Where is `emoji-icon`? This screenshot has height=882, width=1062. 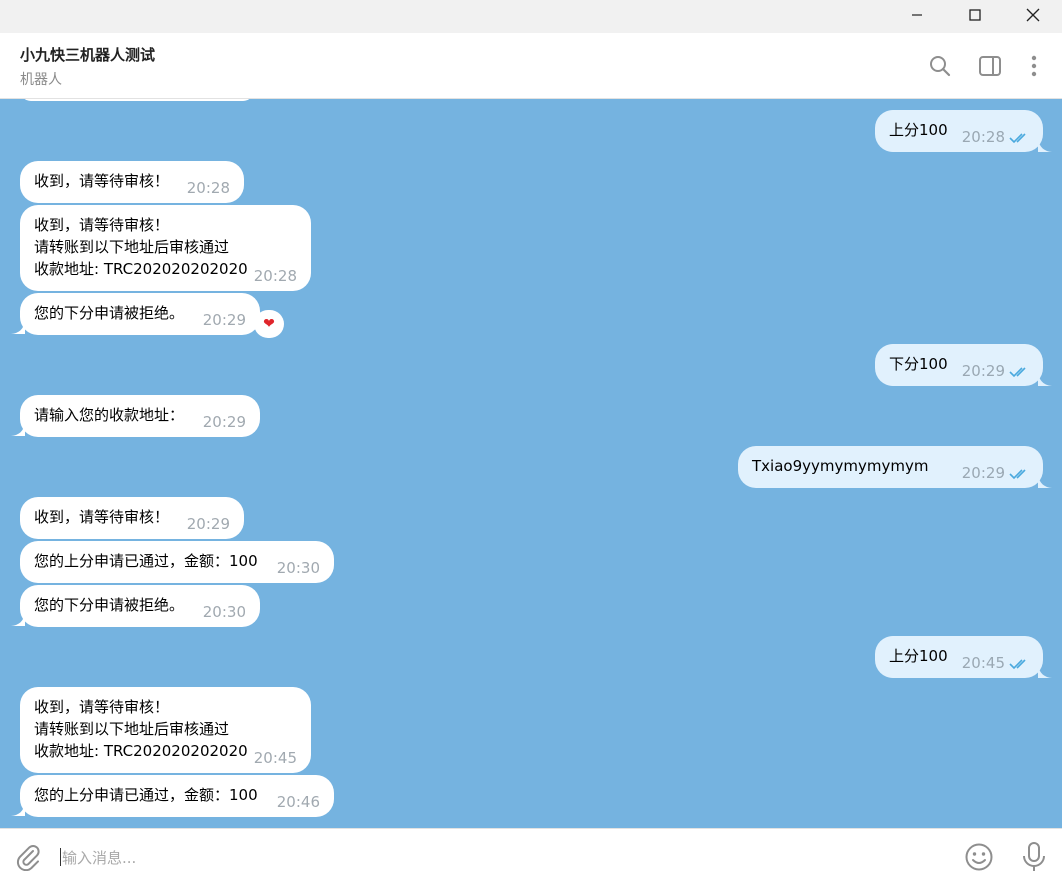 emoji-icon is located at coordinates (979, 857).